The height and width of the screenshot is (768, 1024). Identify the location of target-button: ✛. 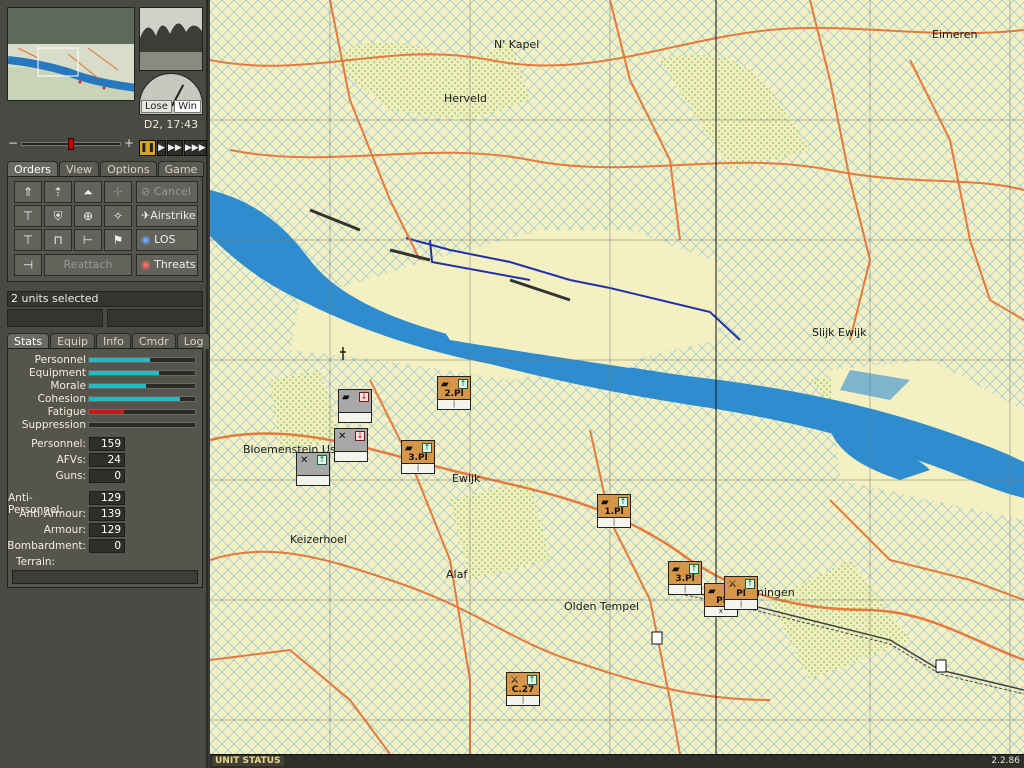
(118, 192).